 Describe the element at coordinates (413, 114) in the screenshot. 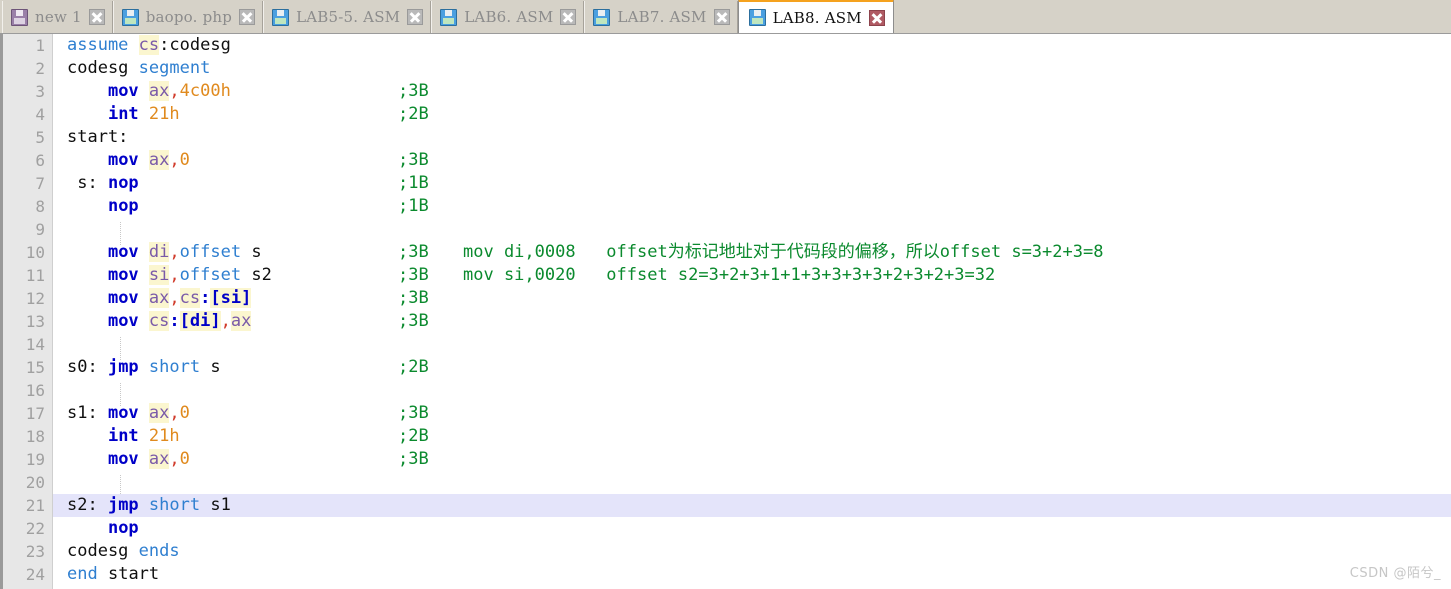

I see `code-comment: ;2B` at that location.